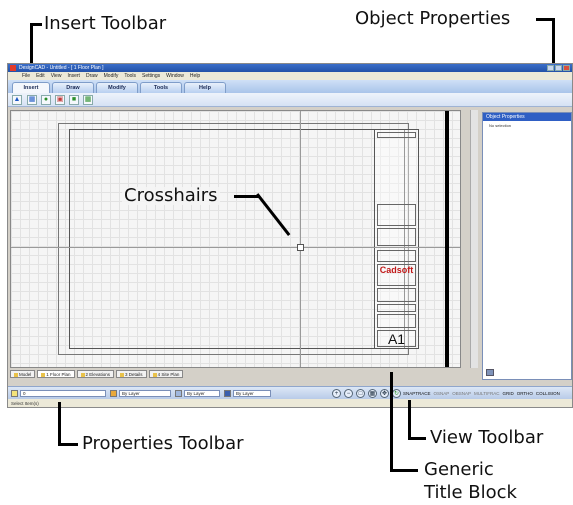 The image size is (573, 505). What do you see at coordinates (61, 68) in the screenshot?
I see `window-title: DesignCAD - Untitled - [ 1 Floor Plan ]` at bounding box center [61, 68].